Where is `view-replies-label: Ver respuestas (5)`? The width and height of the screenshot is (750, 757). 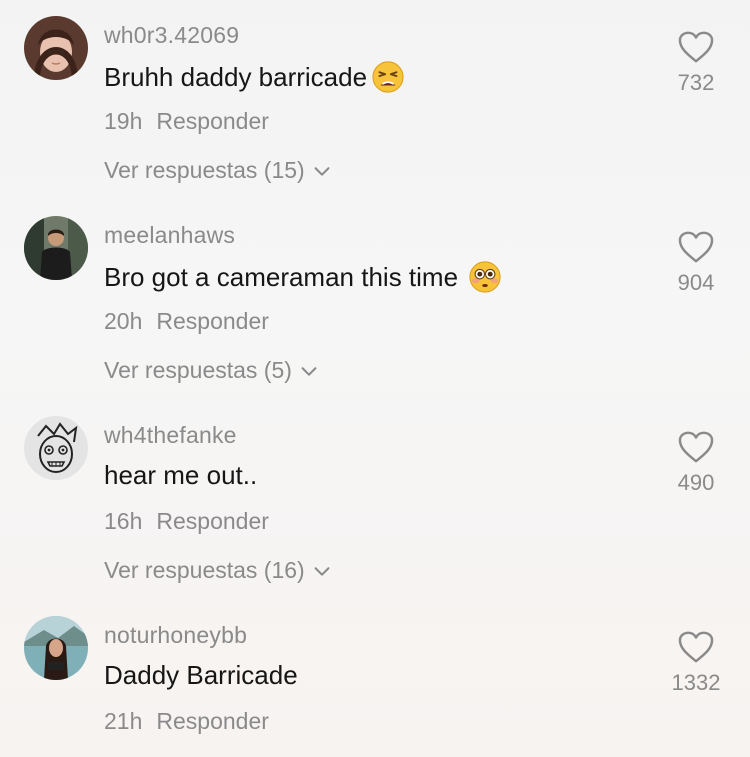 view-replies-label: Ver respuestas (5) is located at coordinates (198, 370).